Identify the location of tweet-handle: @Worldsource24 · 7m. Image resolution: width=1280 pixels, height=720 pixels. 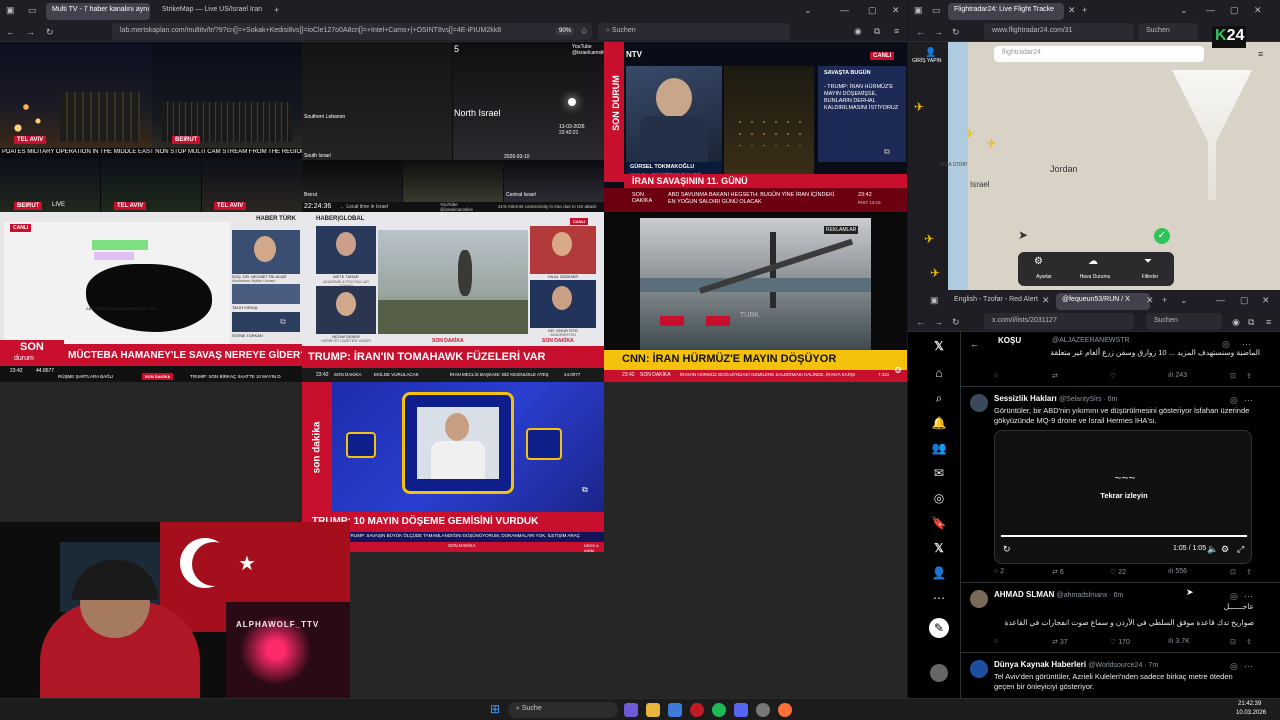
(1123, 665).